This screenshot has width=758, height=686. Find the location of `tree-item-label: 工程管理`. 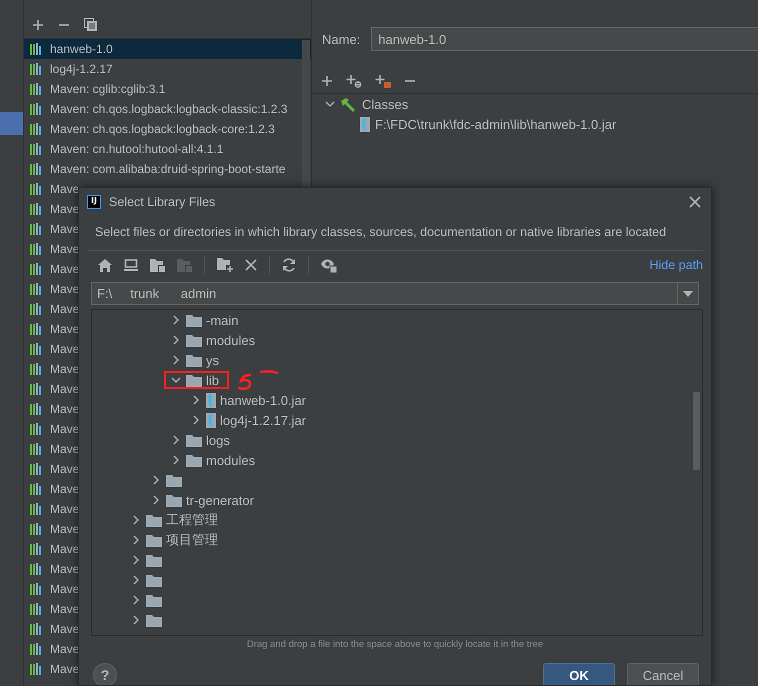

tree-item-label: 工程管理 is located at coordinates (192, 520).